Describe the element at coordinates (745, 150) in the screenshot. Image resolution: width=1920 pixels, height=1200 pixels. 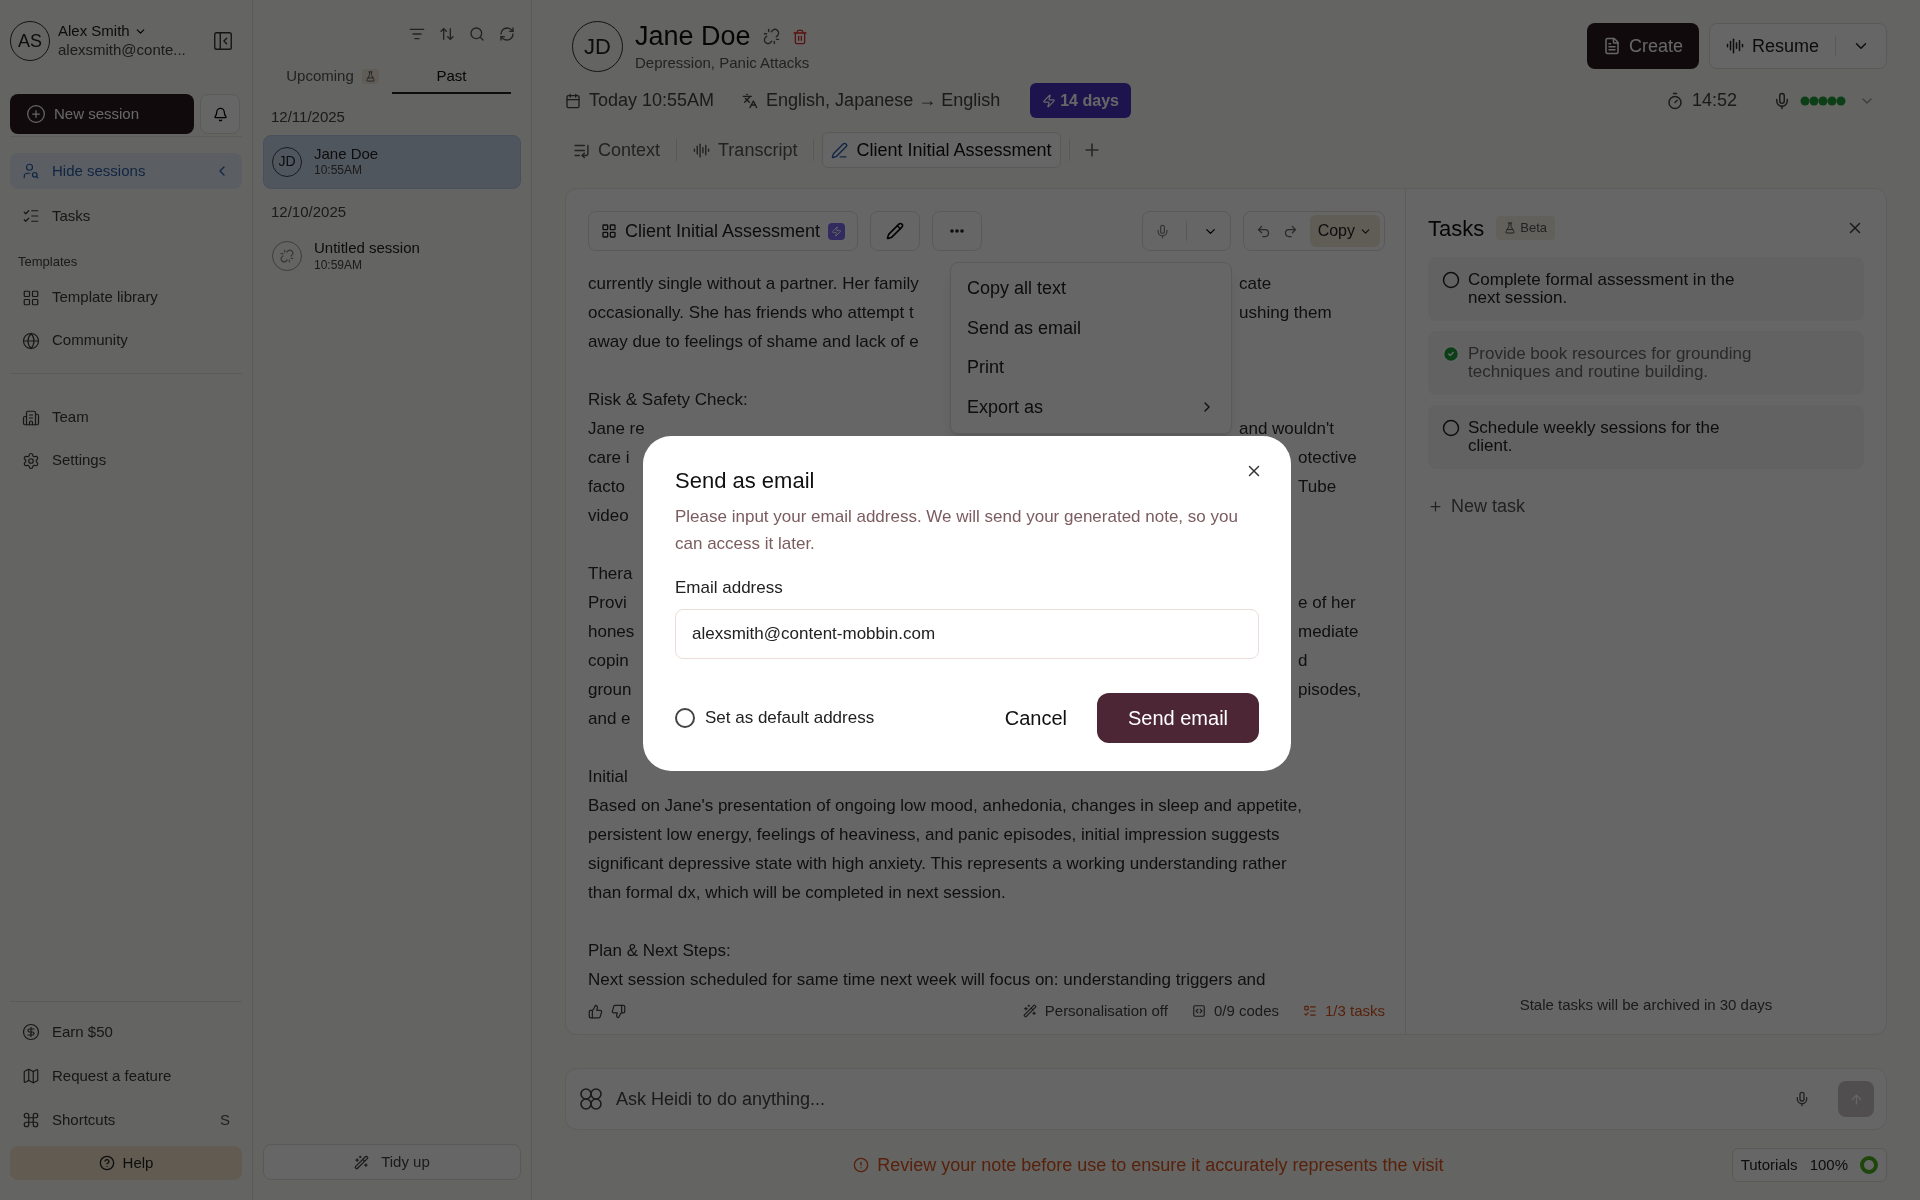
I see `note-tab: Transcript` at that location.